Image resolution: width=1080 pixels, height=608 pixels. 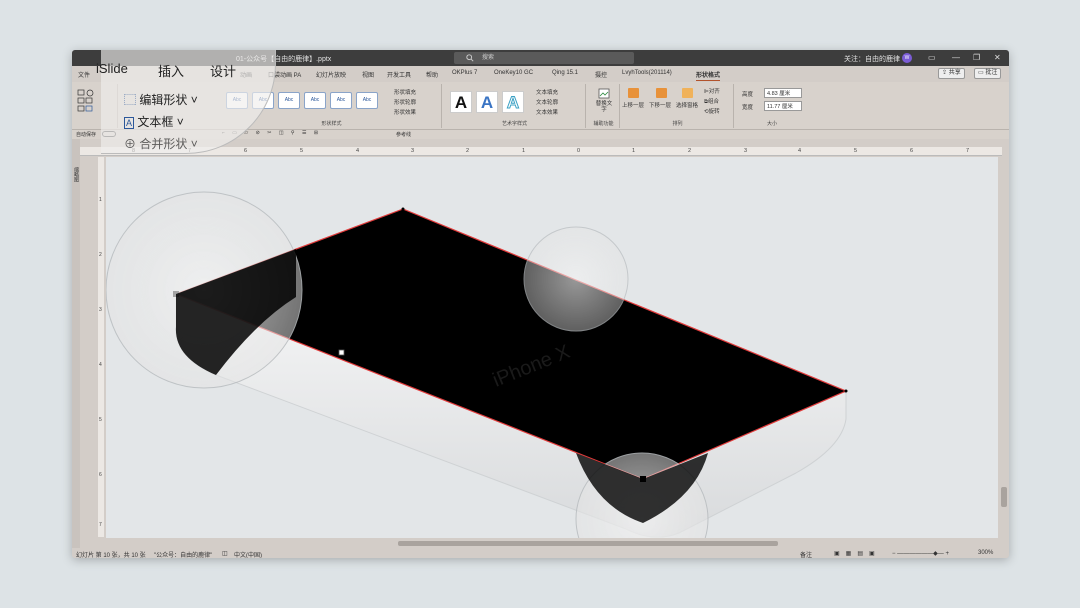 What do you see at coordinates (96, 103) in the screenshot?
I see `shapes-gallery-icon` at bounding box center [96, 103].